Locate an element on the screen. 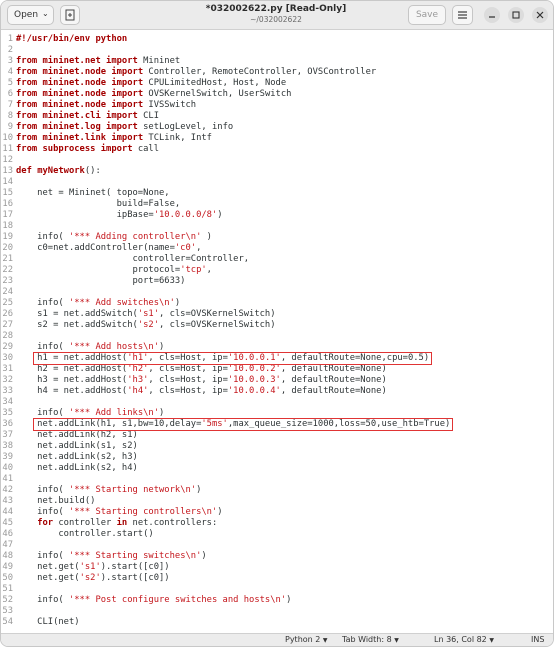  menu-button is located at coordinates (462, 15).